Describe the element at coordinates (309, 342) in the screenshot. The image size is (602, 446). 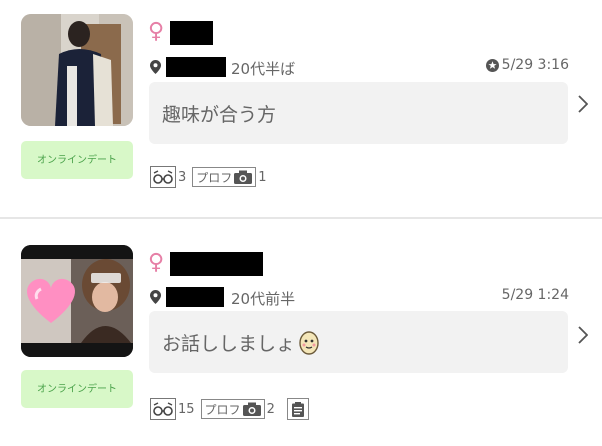
I see `emoji-face-icon` at that location.